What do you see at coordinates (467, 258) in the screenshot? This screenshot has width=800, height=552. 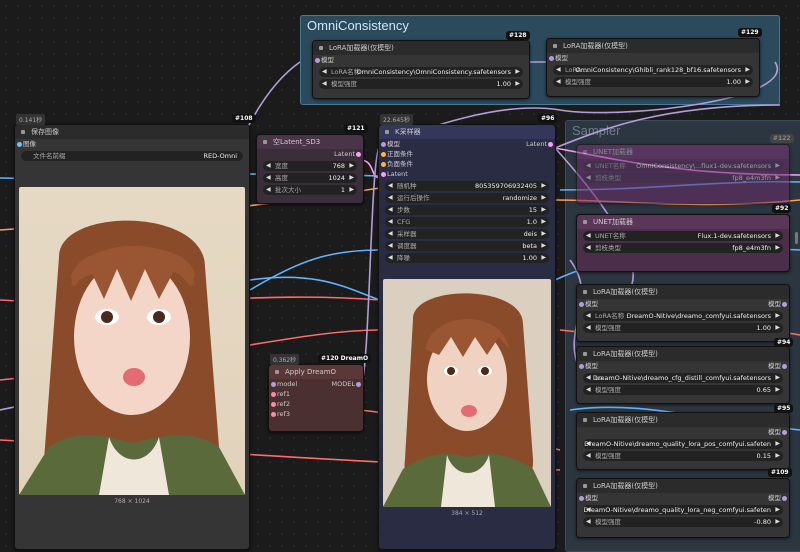 I see `denoise-widget: ◀ 降噪 1.00 ▶` at bounding box center [467, 258].